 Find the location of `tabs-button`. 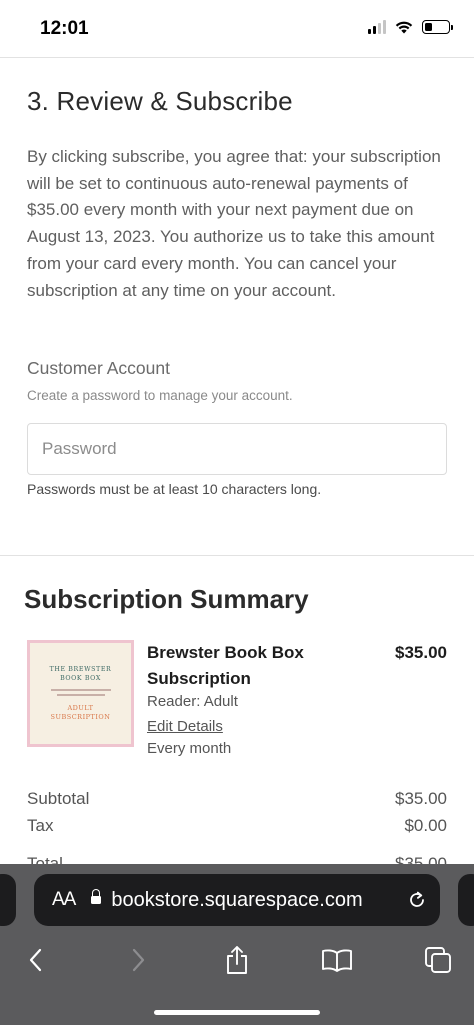

tabs-button is located at coordinates (438, 960).